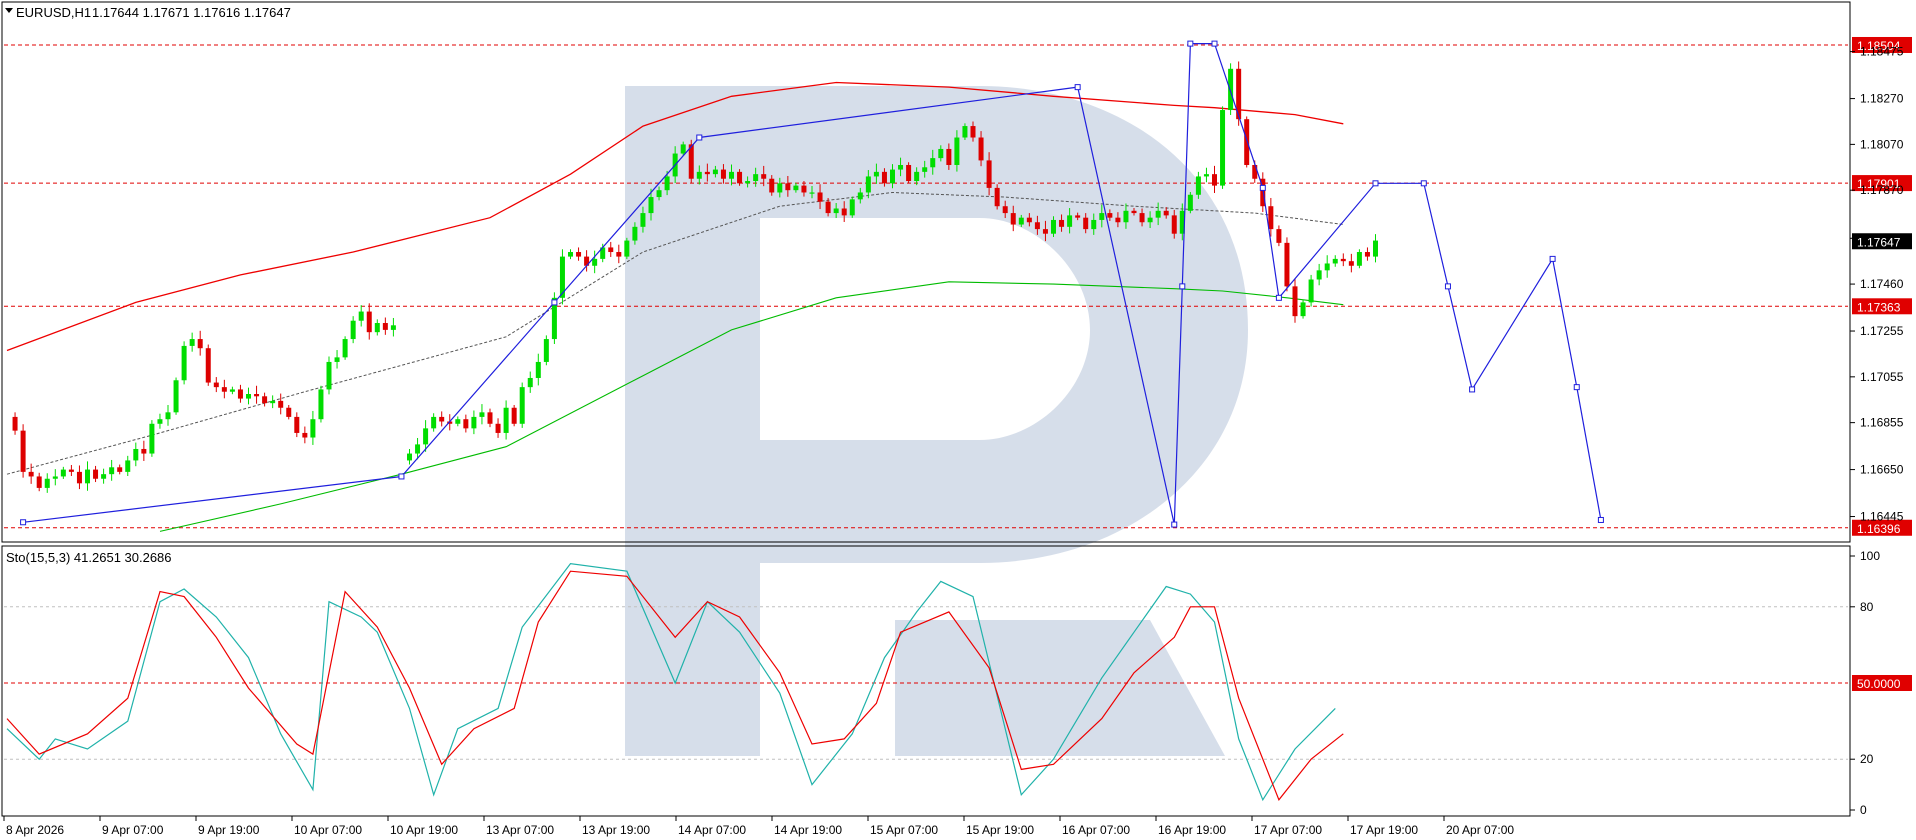 Image resolution: width=1916 pixels, height=840 pixels. Describe the element at coordinates (1000, 830) in the screenshot. I see `time-tick-label: 15 Apr 19:00` at that location.